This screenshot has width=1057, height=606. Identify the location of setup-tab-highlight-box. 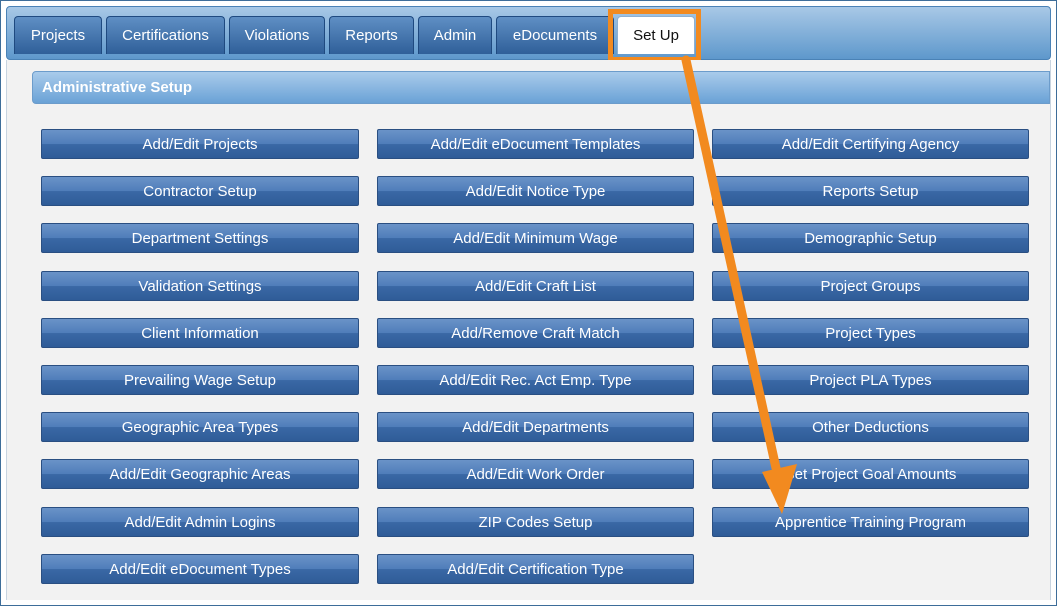
(654, 35).